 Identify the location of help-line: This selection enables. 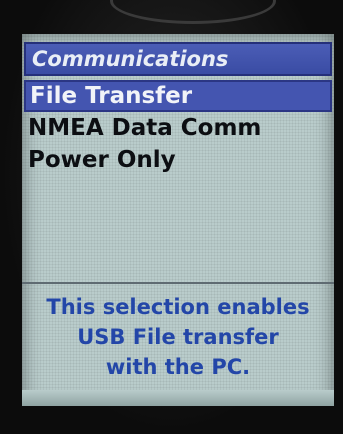
(178, 307).